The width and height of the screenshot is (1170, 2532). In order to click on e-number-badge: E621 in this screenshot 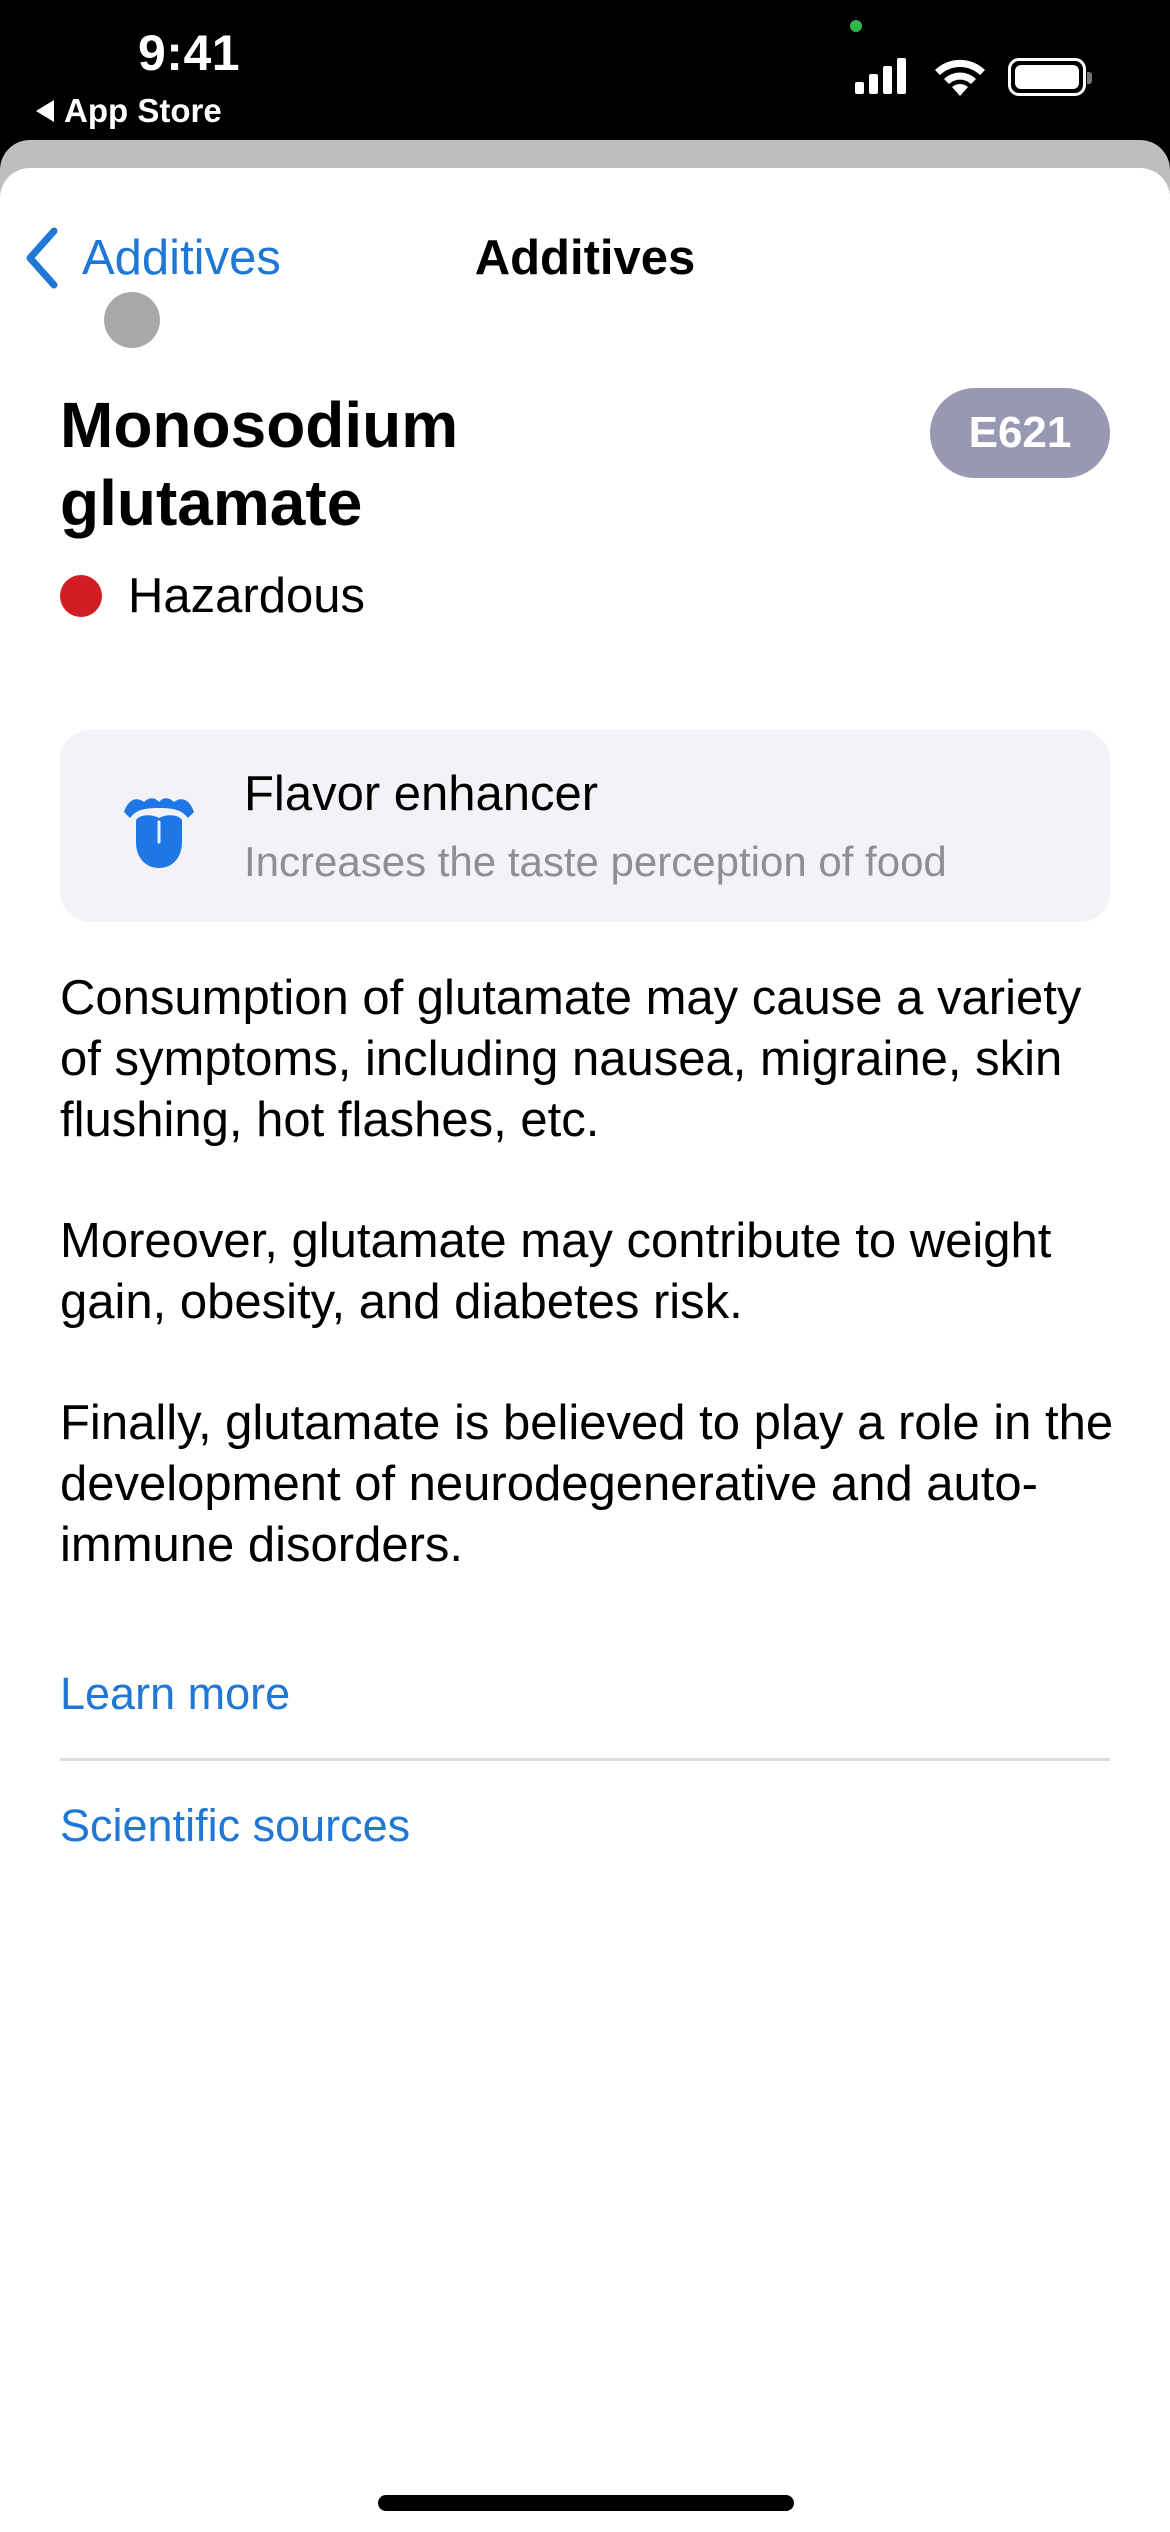, I will do `click(1020, 433)`.